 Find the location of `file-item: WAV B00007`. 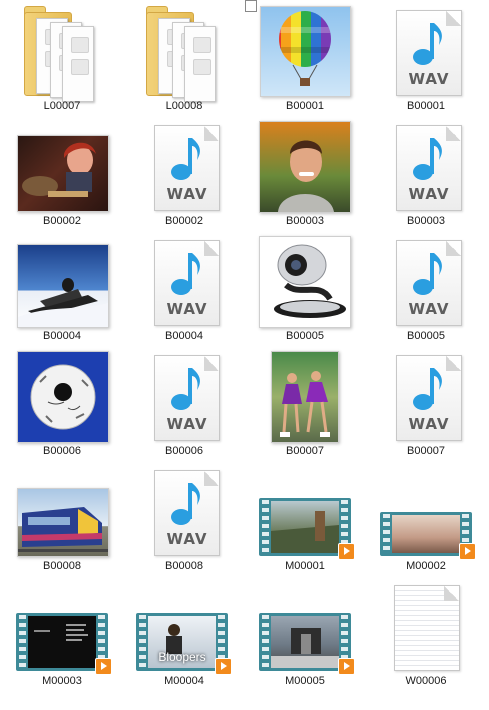

file-item: WAV B00007 is located at coordinates (426, 404).